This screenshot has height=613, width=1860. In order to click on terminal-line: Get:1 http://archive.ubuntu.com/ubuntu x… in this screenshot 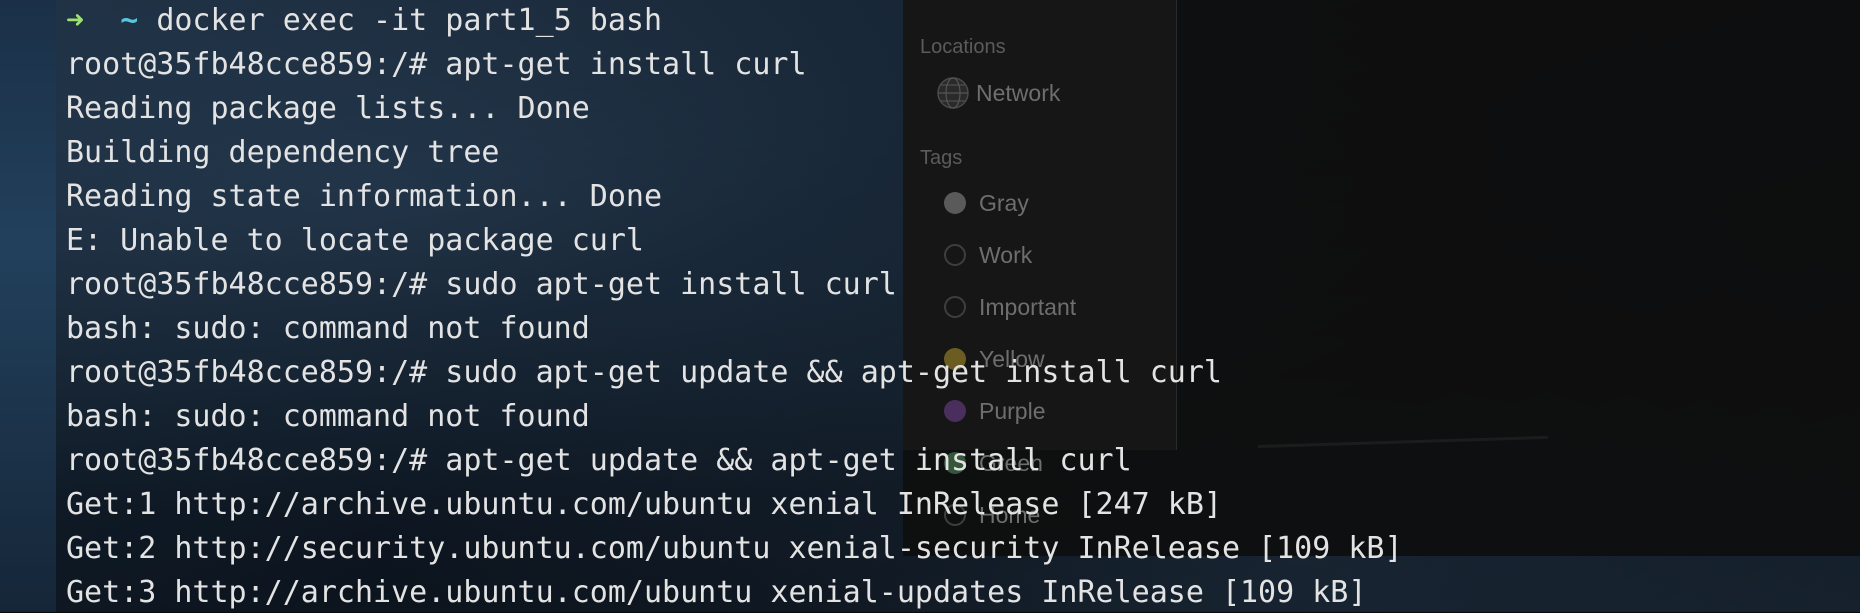, I will do `click(644, 504)`.